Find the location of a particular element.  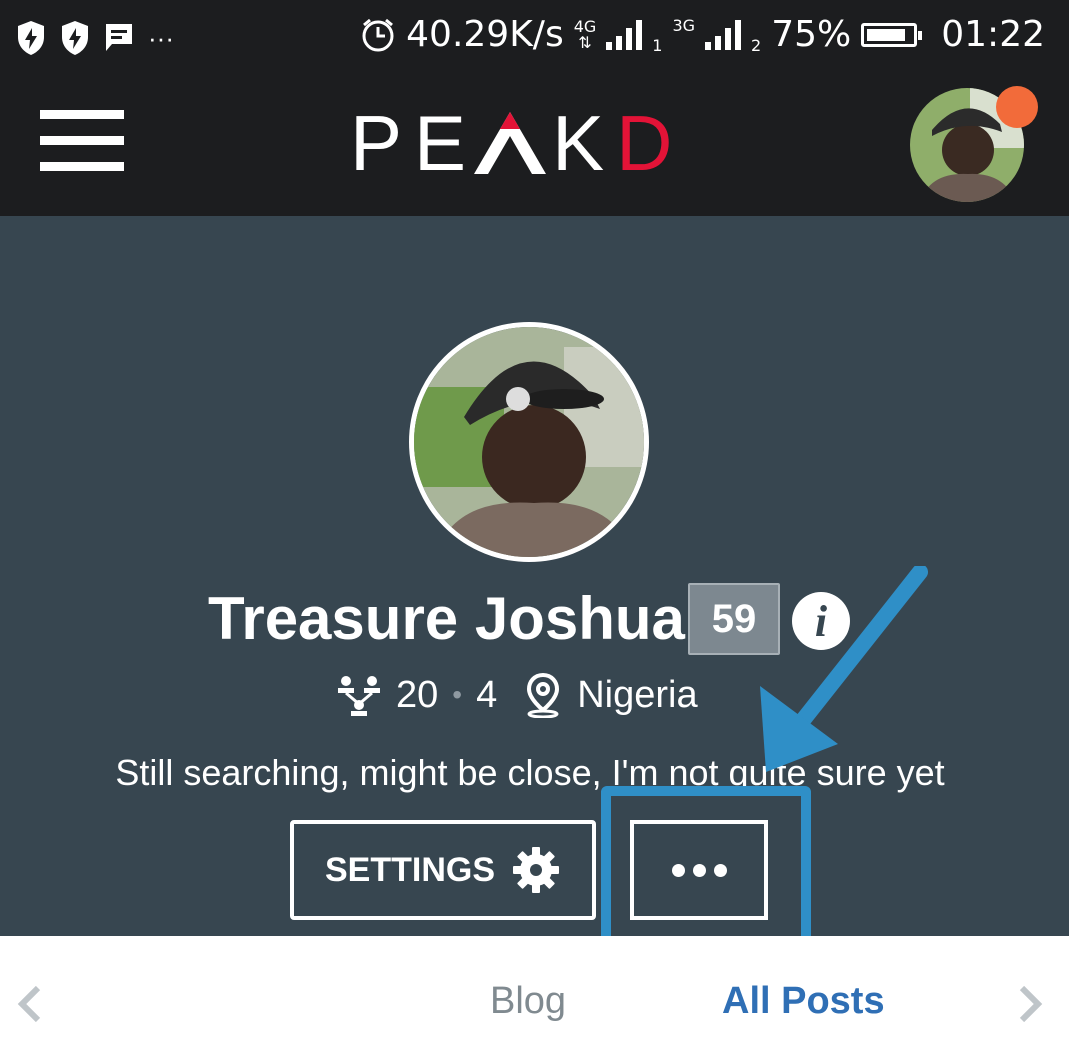

more-icon: ··· is located at coordinates (161, 37).